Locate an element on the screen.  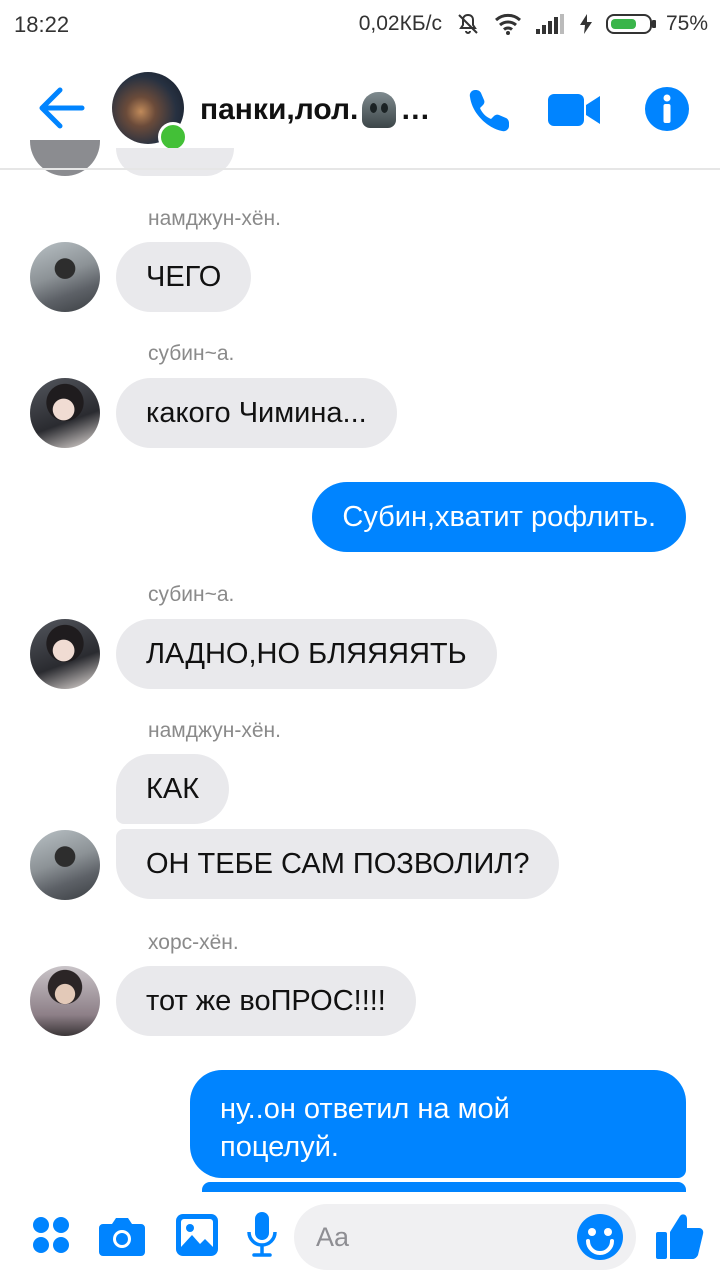
phone-icon is located at coordinates (490, 110).